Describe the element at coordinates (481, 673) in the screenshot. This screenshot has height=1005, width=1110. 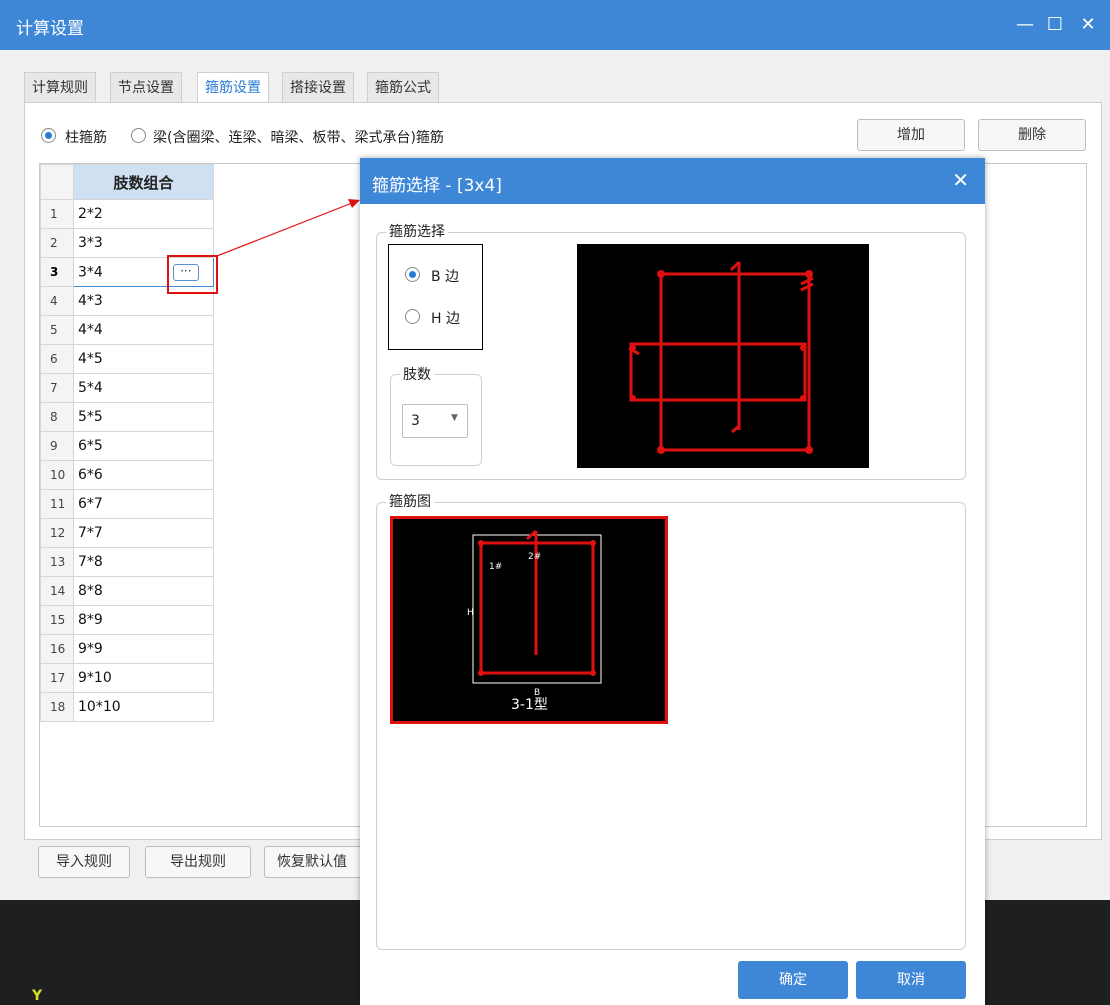
I see `diagram-bar` at that location.